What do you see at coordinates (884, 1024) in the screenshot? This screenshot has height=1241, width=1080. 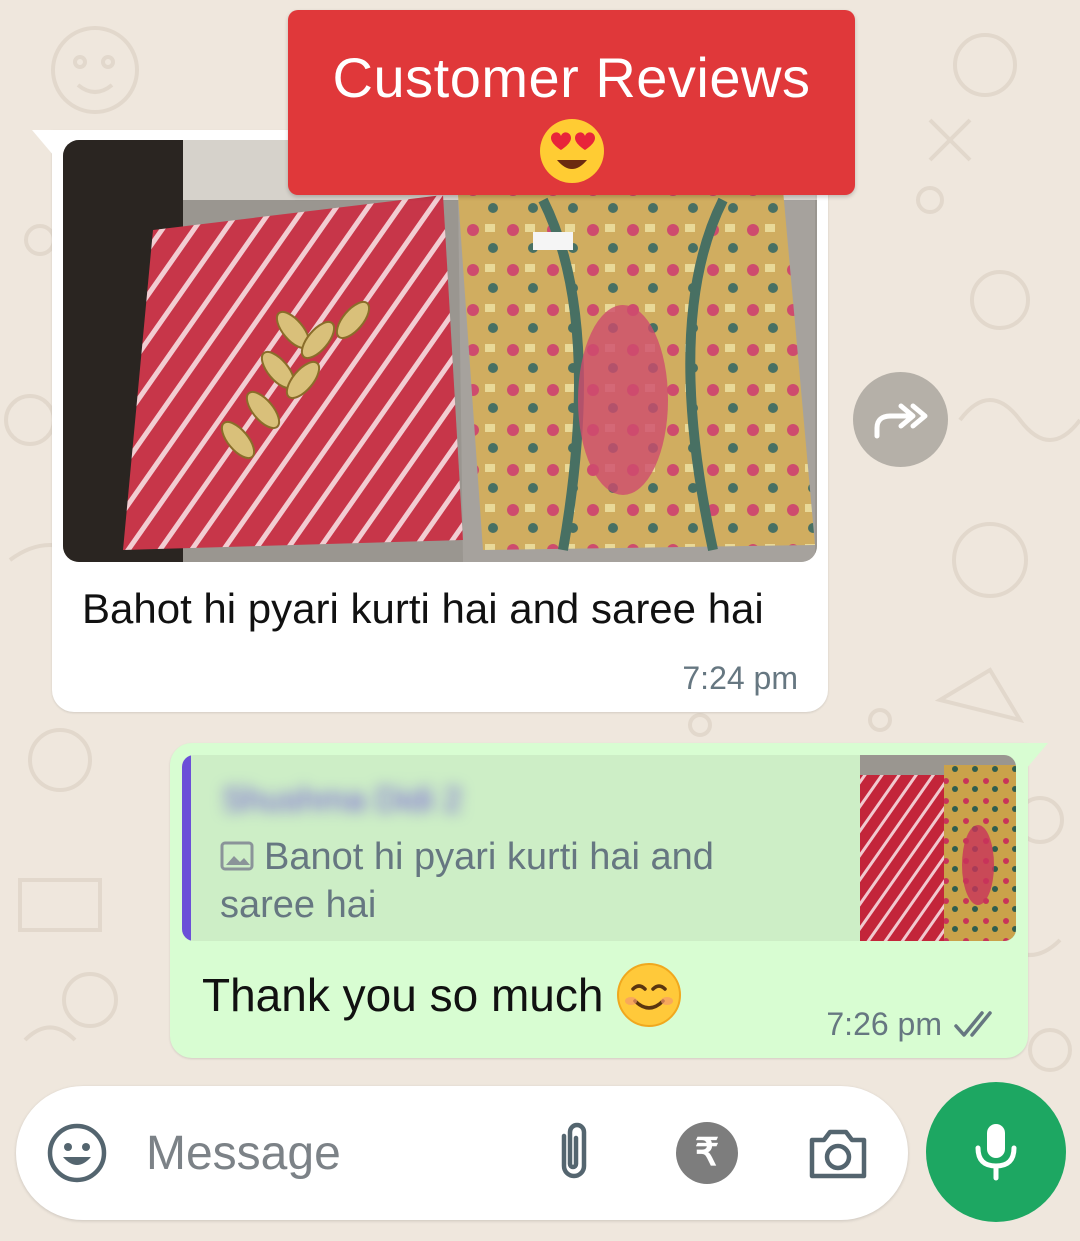 I see `message-timestamp: 7:26 pm` at bounding box center [884, 1024].